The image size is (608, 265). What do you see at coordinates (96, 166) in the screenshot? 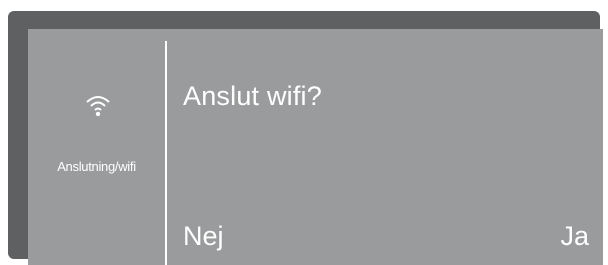
I see `side-panel-label: Anslutning/wifi` at bounding box center [96, 166].